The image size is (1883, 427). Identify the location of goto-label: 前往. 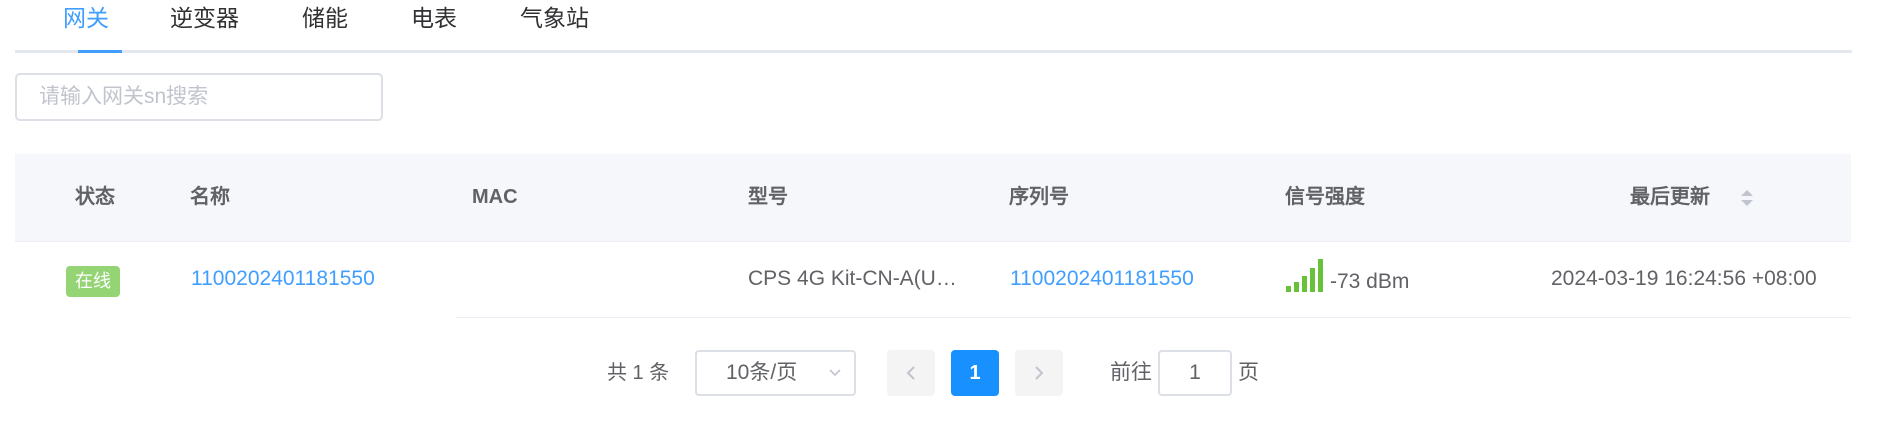
(1131, 372).